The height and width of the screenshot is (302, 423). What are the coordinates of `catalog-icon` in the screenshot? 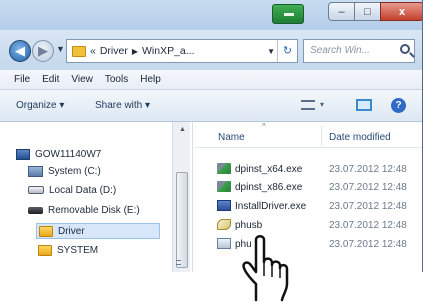 It's located at (224, 224).